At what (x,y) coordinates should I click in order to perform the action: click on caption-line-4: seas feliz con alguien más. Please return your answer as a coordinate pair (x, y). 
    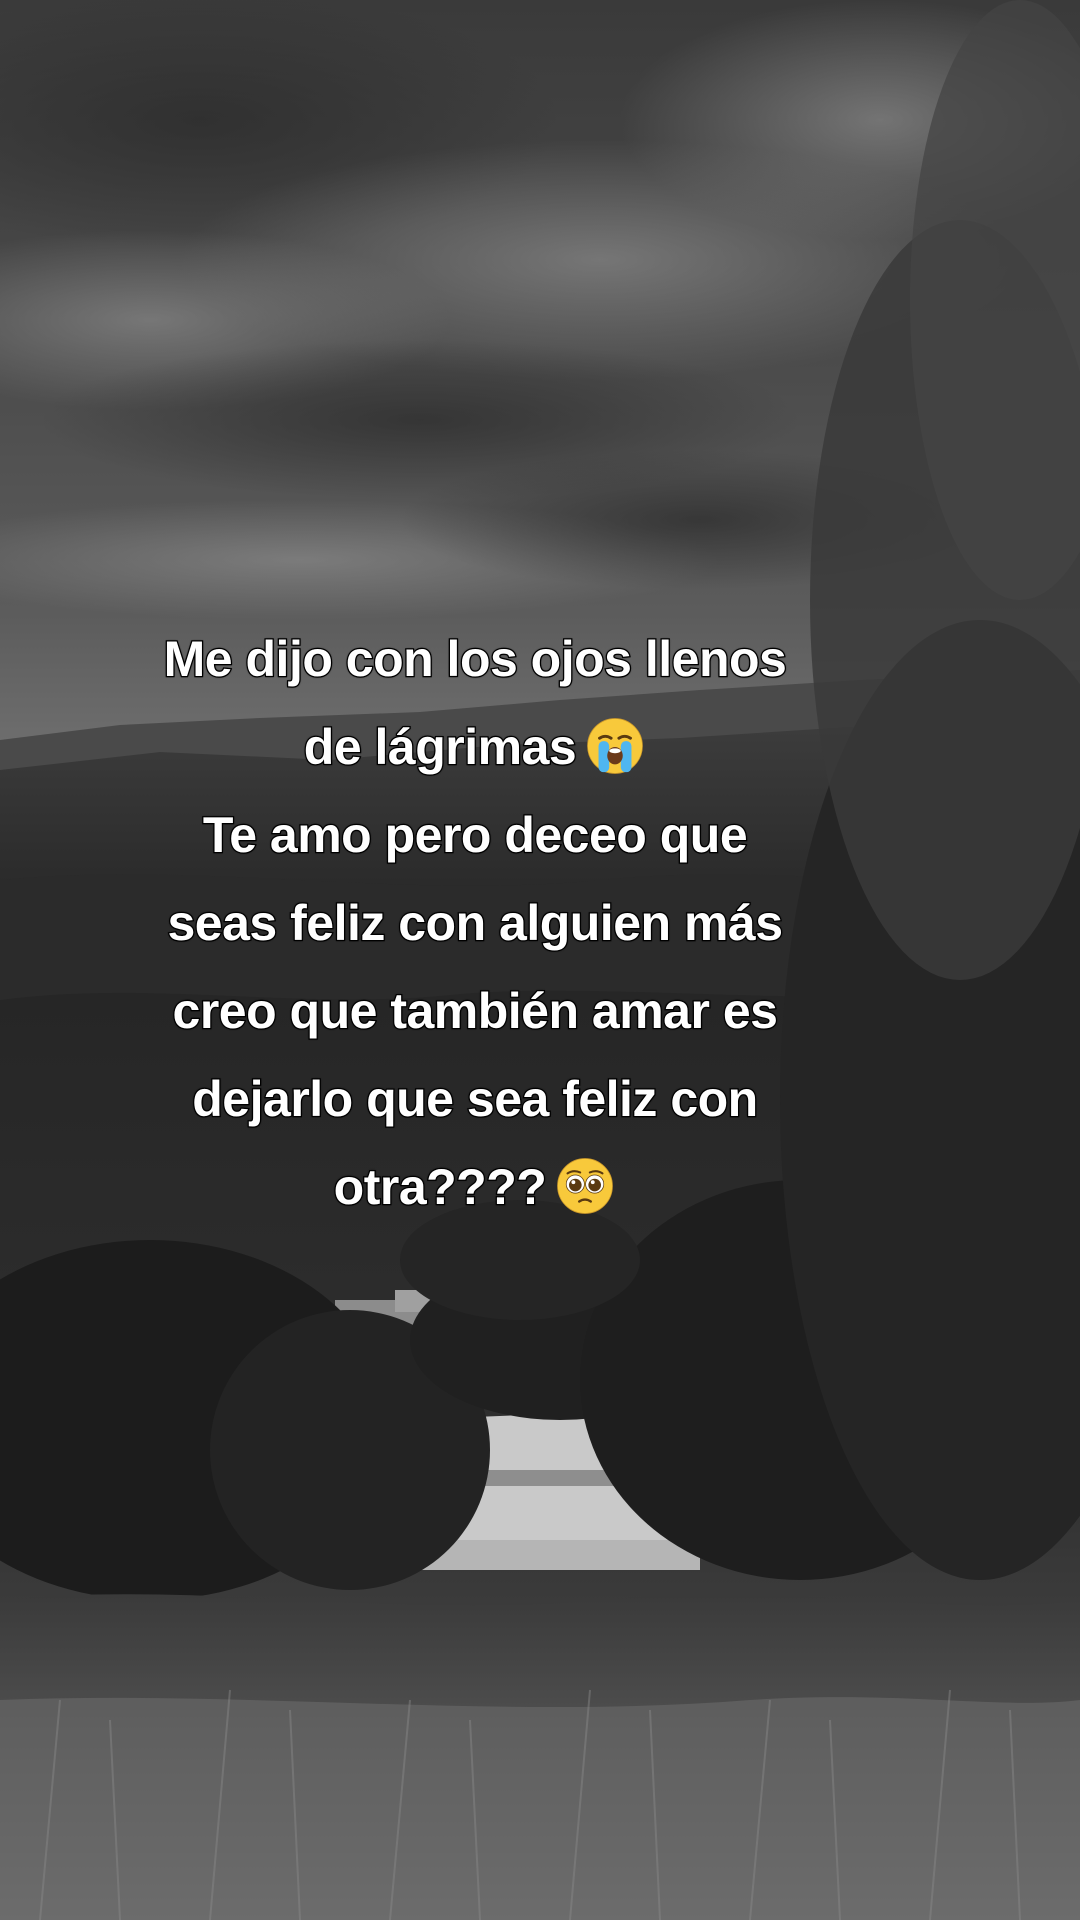
    Looking at the image, I should click on (475, 923).